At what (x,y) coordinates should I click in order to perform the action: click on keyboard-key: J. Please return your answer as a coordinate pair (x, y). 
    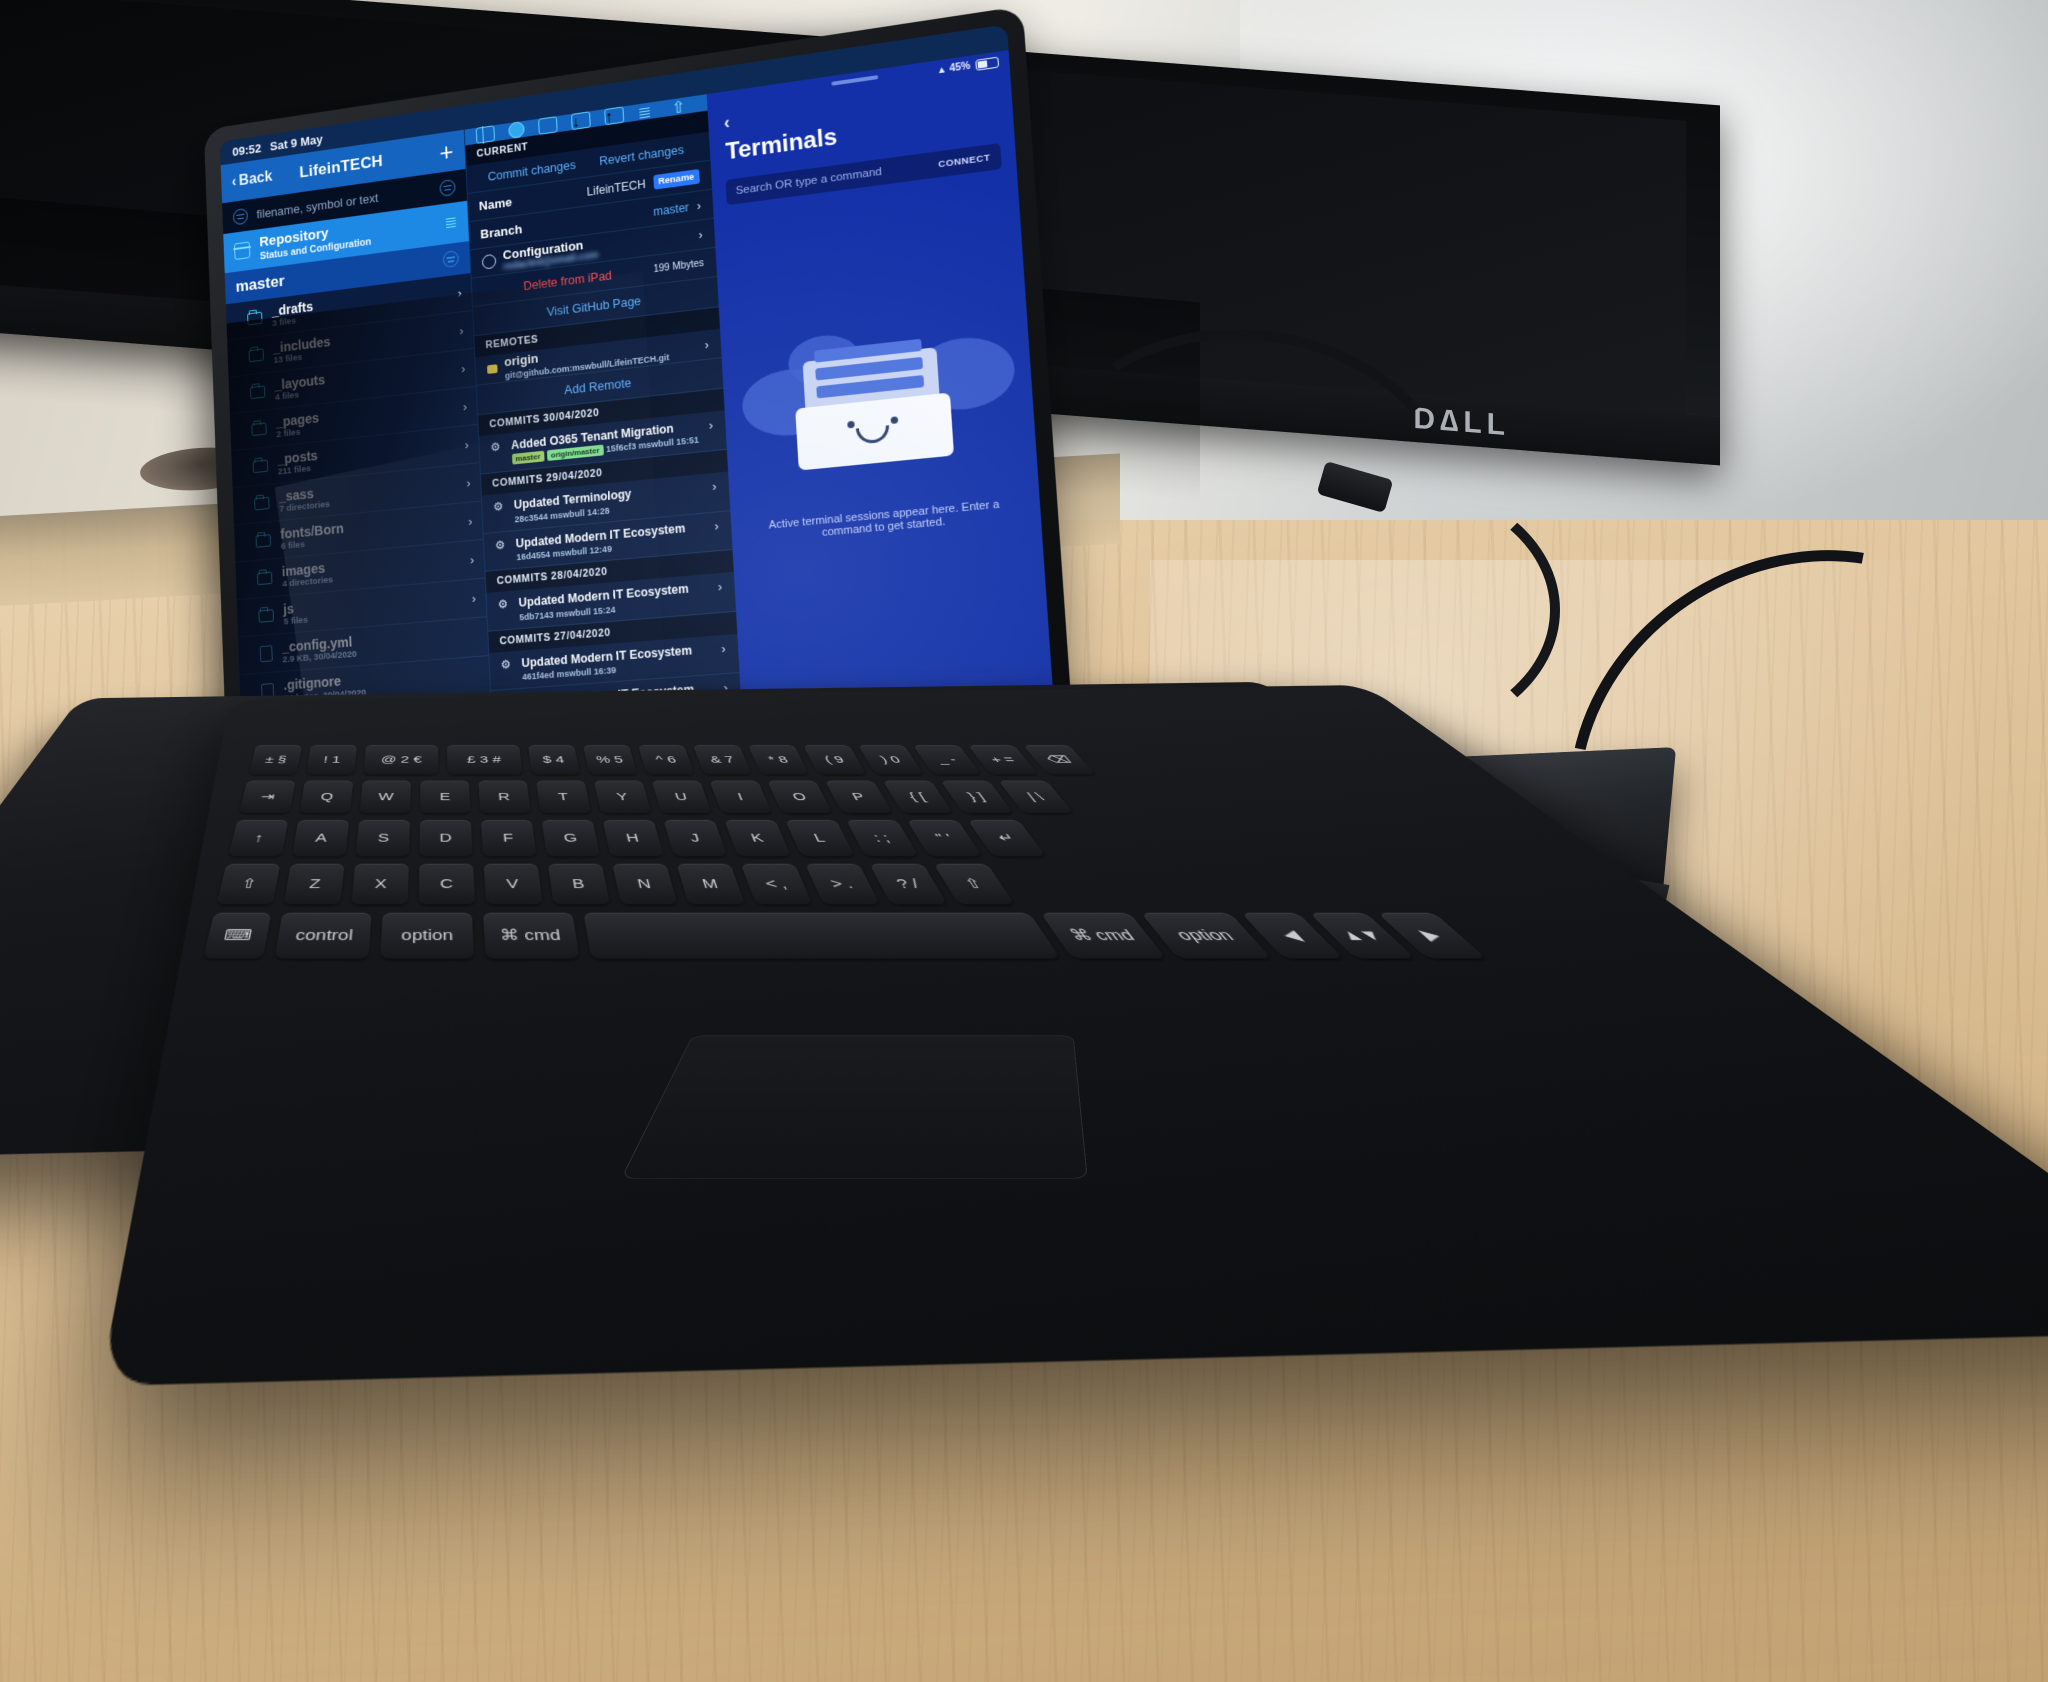
    Looking at the image, I should click on (695, 838).